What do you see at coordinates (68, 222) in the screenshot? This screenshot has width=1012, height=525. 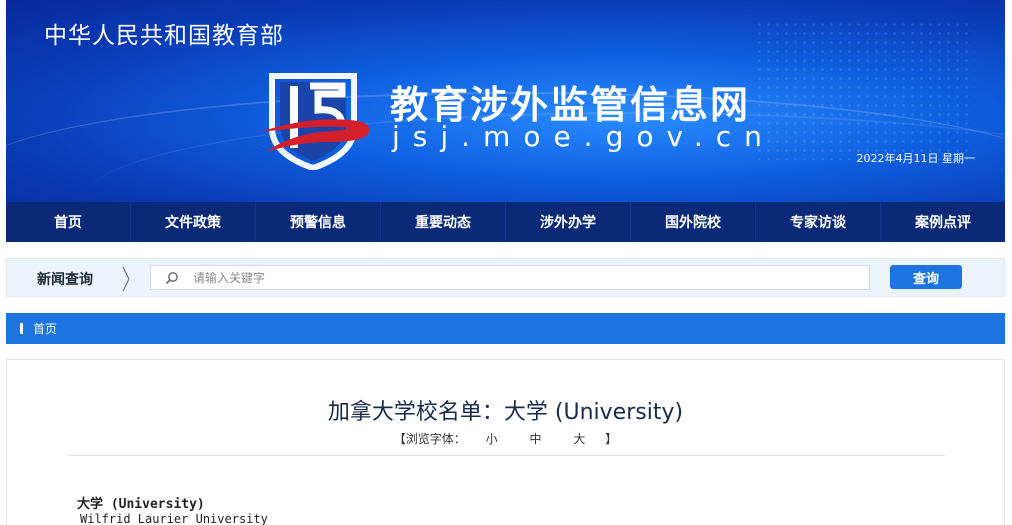 I see `nav-item-home: 首页` at bounding box center [68, 222].